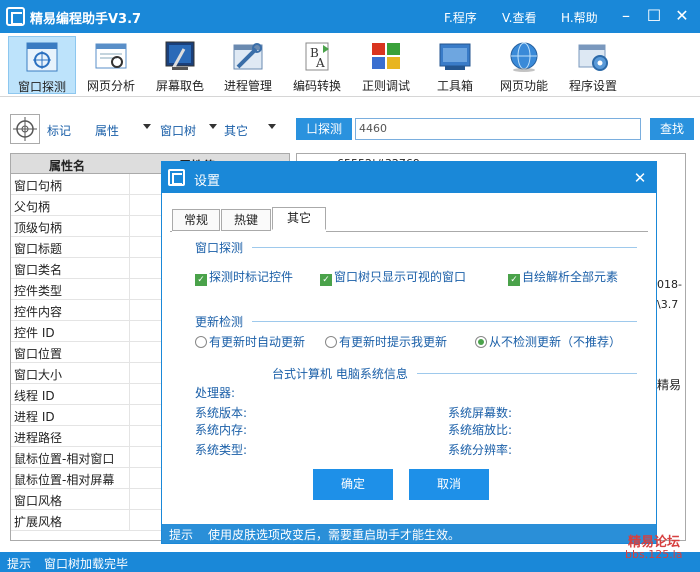 The image size is (700, 572). I want to click on svg-text: A, so click(320, 63).